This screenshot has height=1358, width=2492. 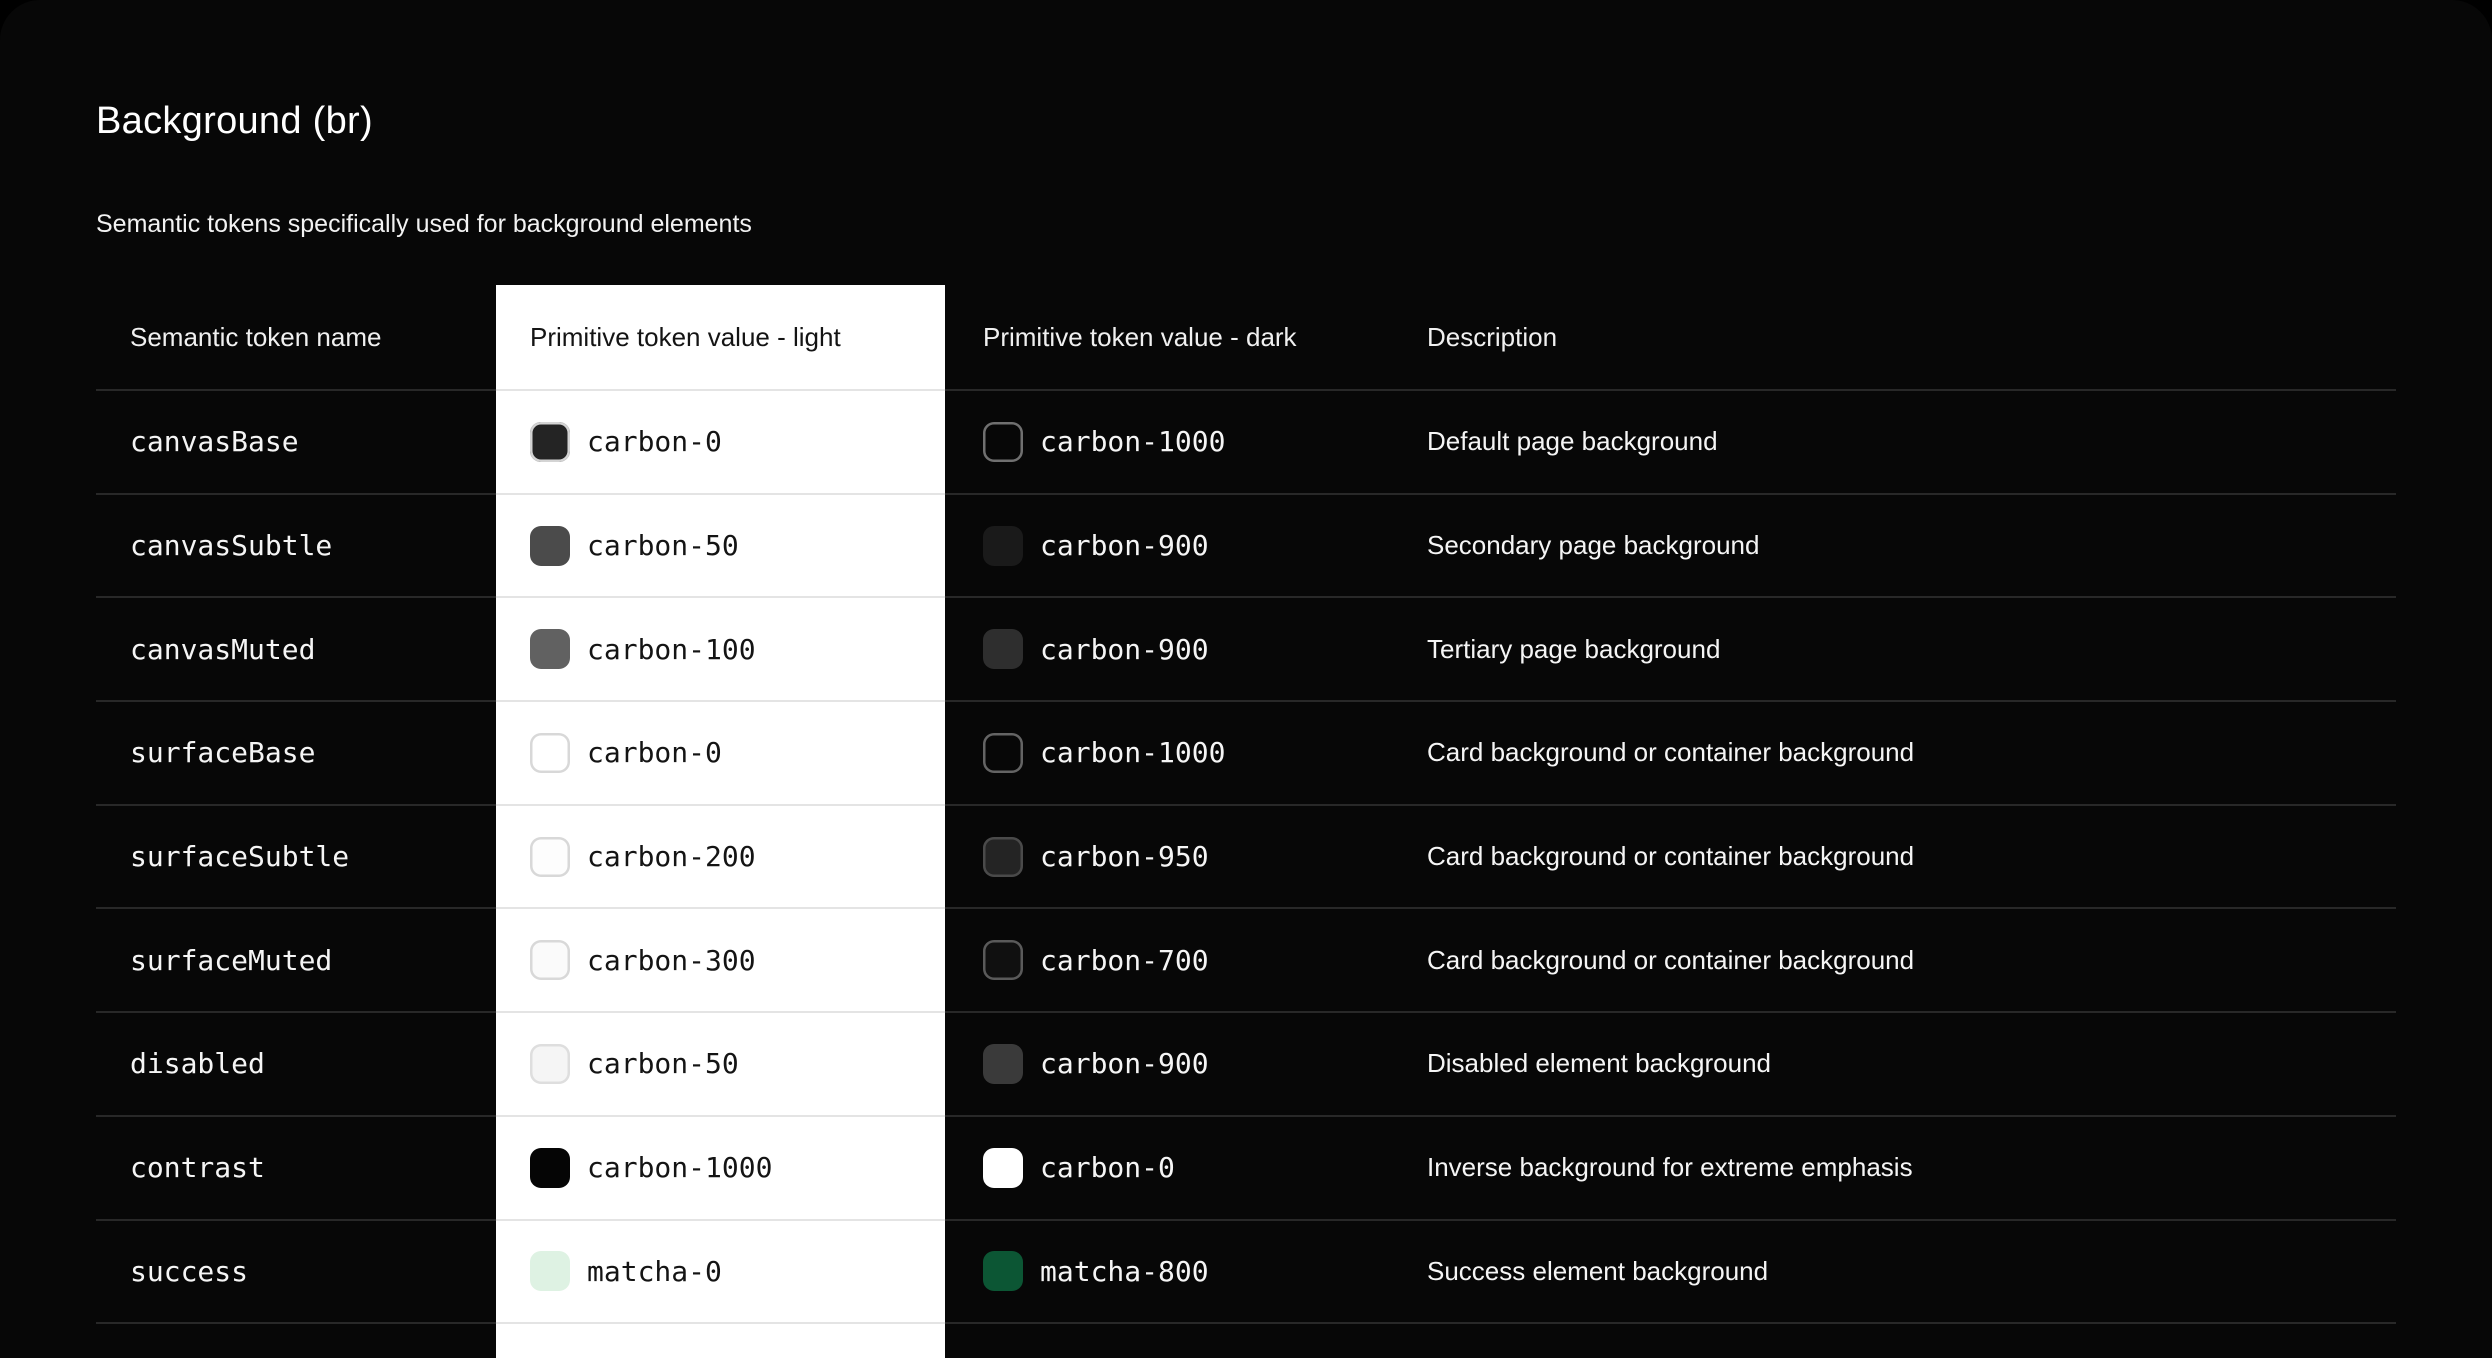 I want to click on light-value-cell: matcha-0, so click(x=720, y=1272).